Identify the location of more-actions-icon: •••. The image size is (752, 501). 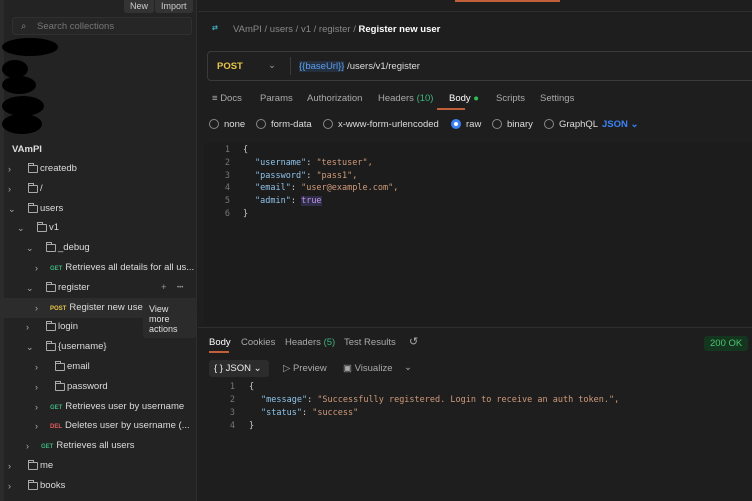
(180, 288).